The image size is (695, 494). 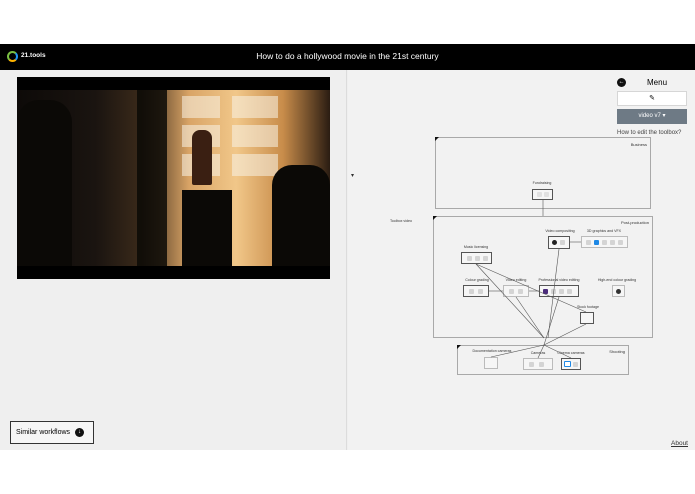 I want to click on tool-high-end-grading-label: High-end colour grading, so click(x=617, y=280).